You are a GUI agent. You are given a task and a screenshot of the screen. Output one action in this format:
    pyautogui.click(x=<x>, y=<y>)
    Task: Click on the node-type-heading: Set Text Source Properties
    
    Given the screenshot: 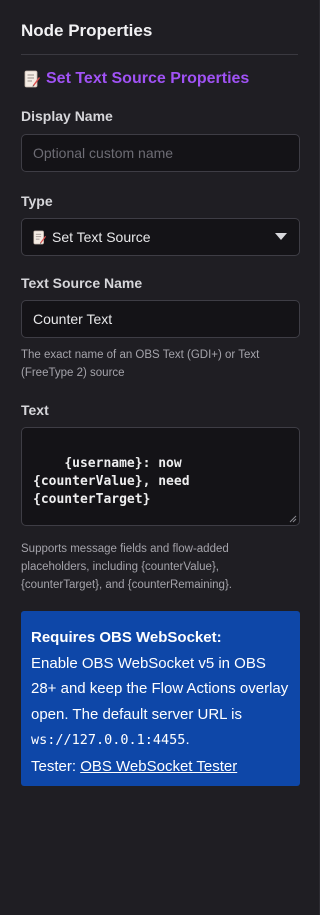 What is the action you would take?
    pyautogui.click(x=136, y=79)
    